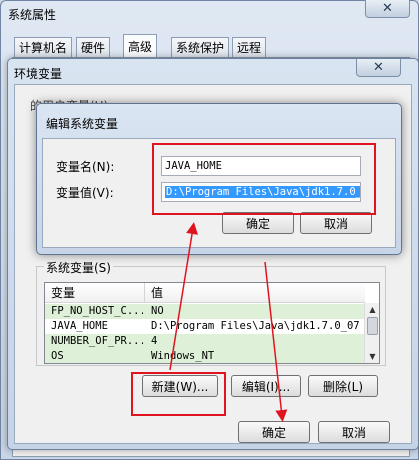 Image resolution: width=419 pixels, height=460 pixels. Describe the element at coordinates (85, 167) in the screenshot. I see `variable-name-label: 变量名(N):` at that location.